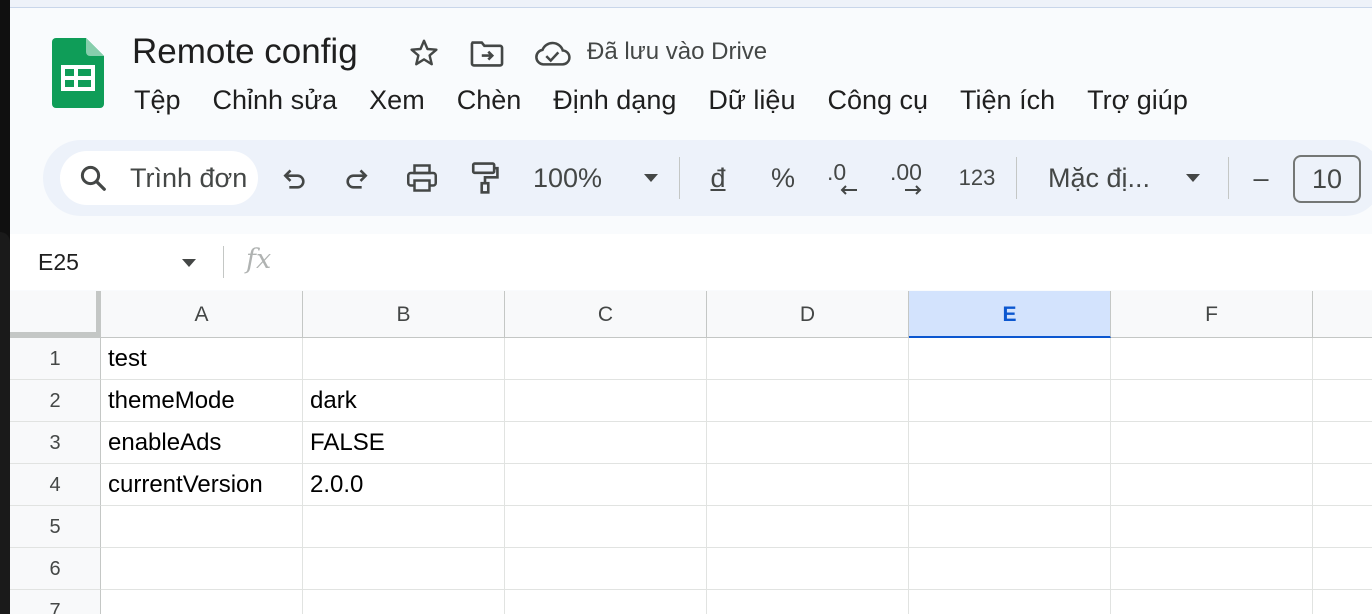  Describe the element at coordinates (808, 401) in the screenshot. I see `cell-d2` at that location.